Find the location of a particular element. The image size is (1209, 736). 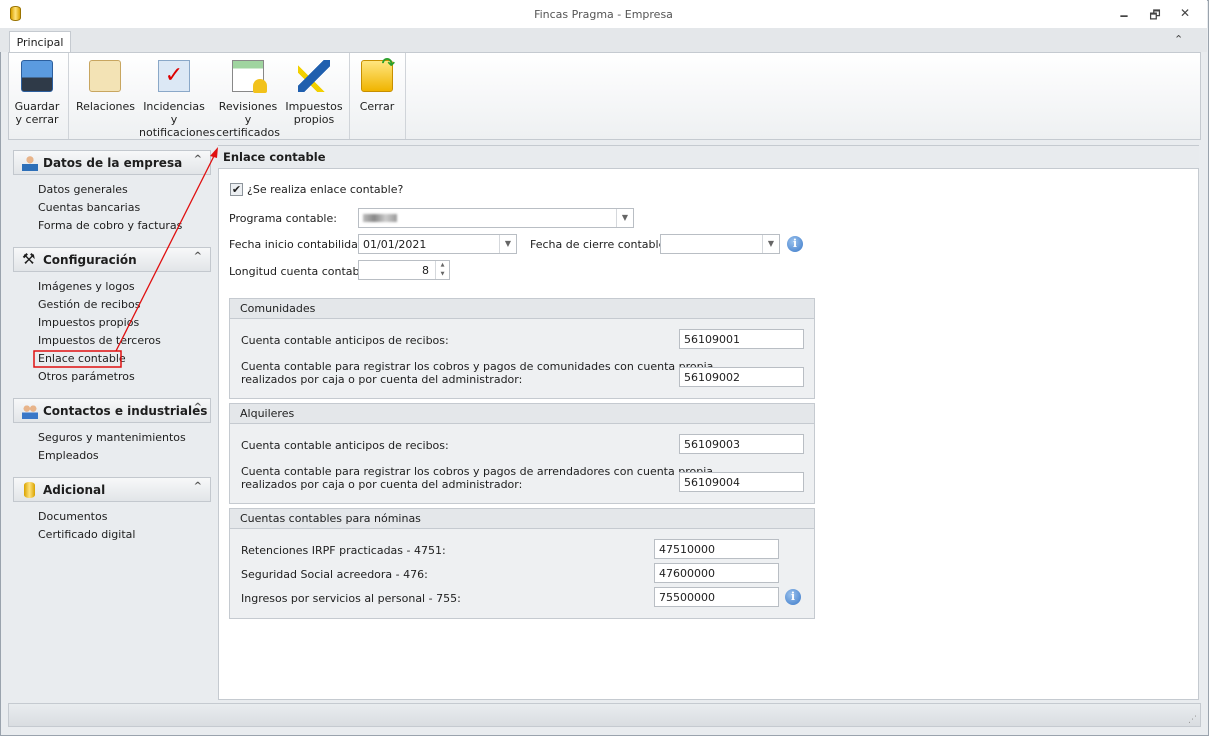

annotation-arrowhead is located at coordinates (214, 152).